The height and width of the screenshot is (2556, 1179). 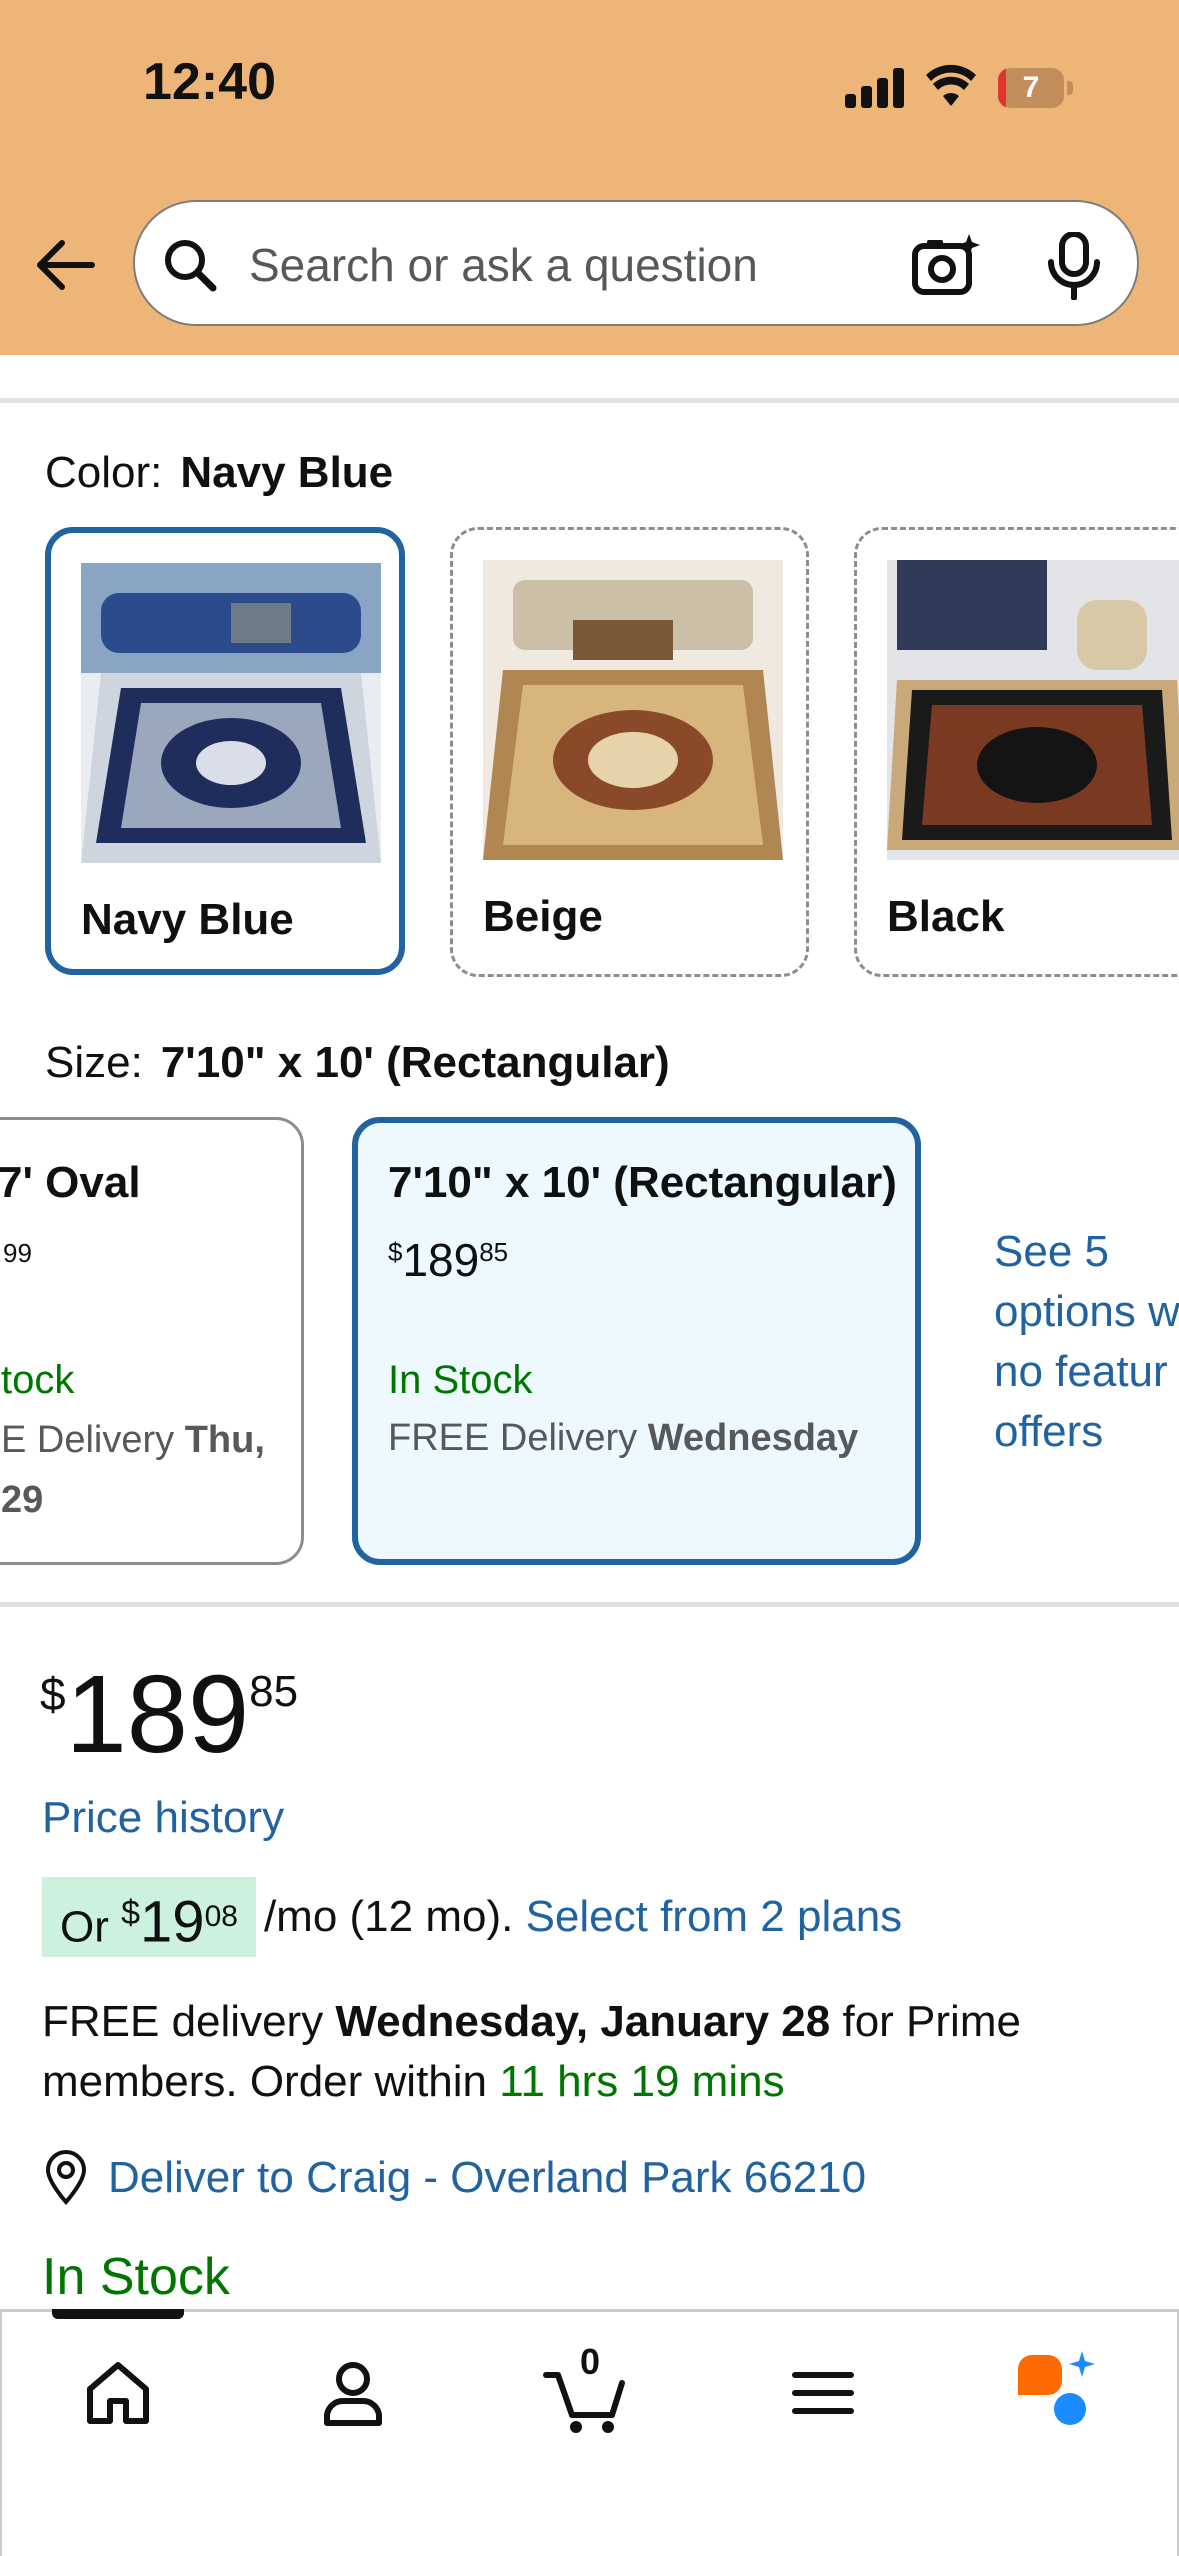 What do you see at coordinates (136, 2277) in the screenshot?
I see `stock-status: In Stock` at bounding box center [136, 2277].